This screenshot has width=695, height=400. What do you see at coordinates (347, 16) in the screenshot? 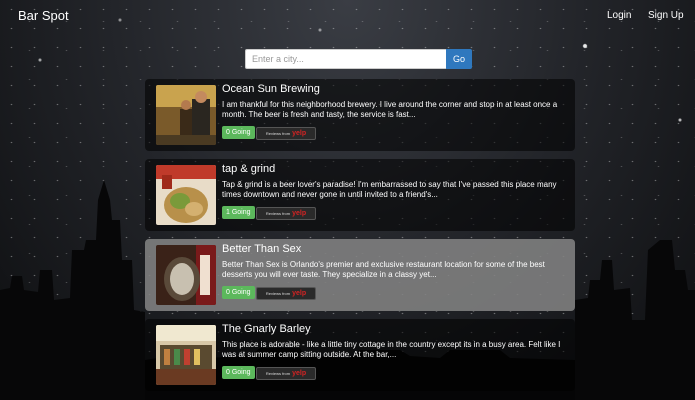
I see `top-navbar: Bar Spot Login Sign Up` at bounding box center [347, 16].